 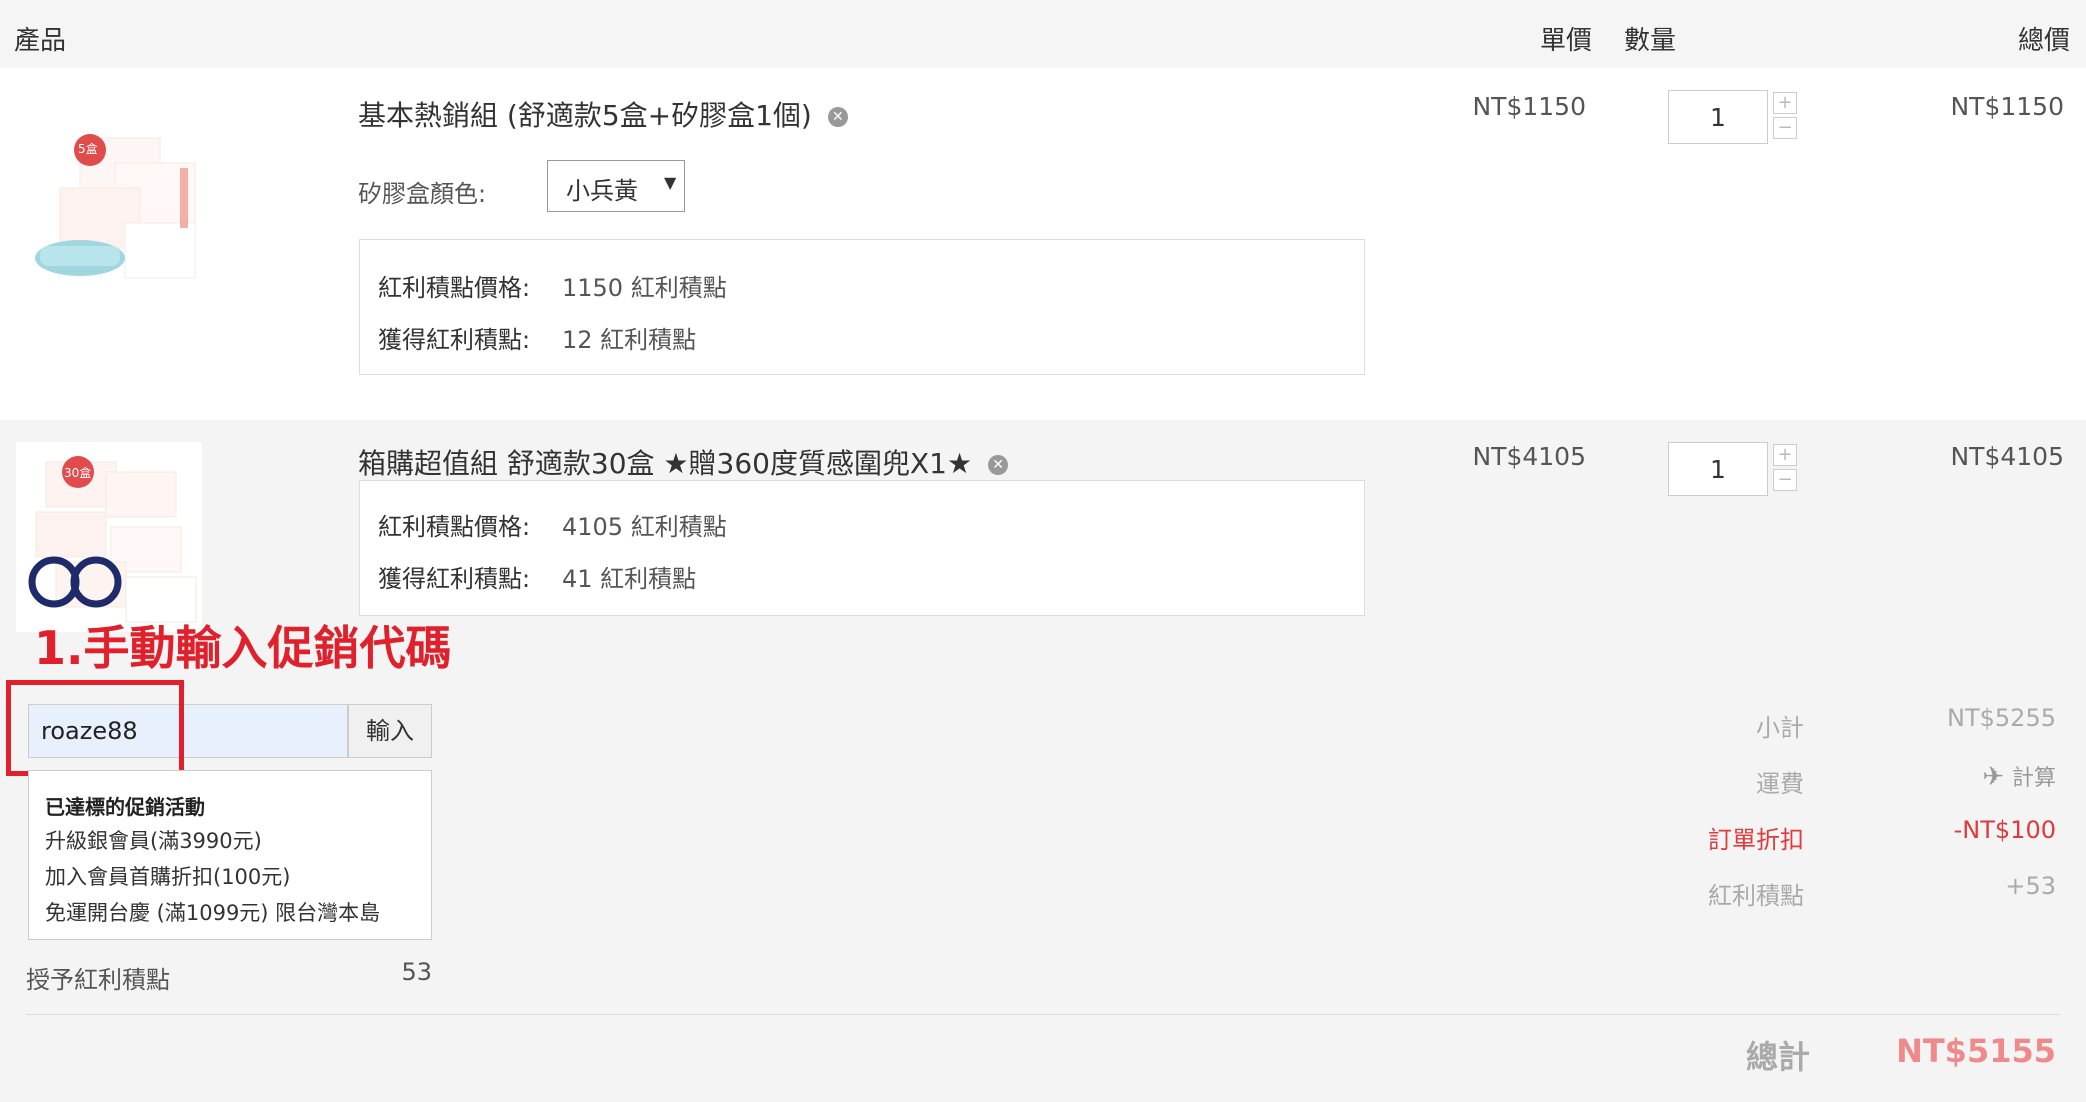 I want to click on cart-header: 產品 單價 數量 總價, so click(x=1043, y=34).